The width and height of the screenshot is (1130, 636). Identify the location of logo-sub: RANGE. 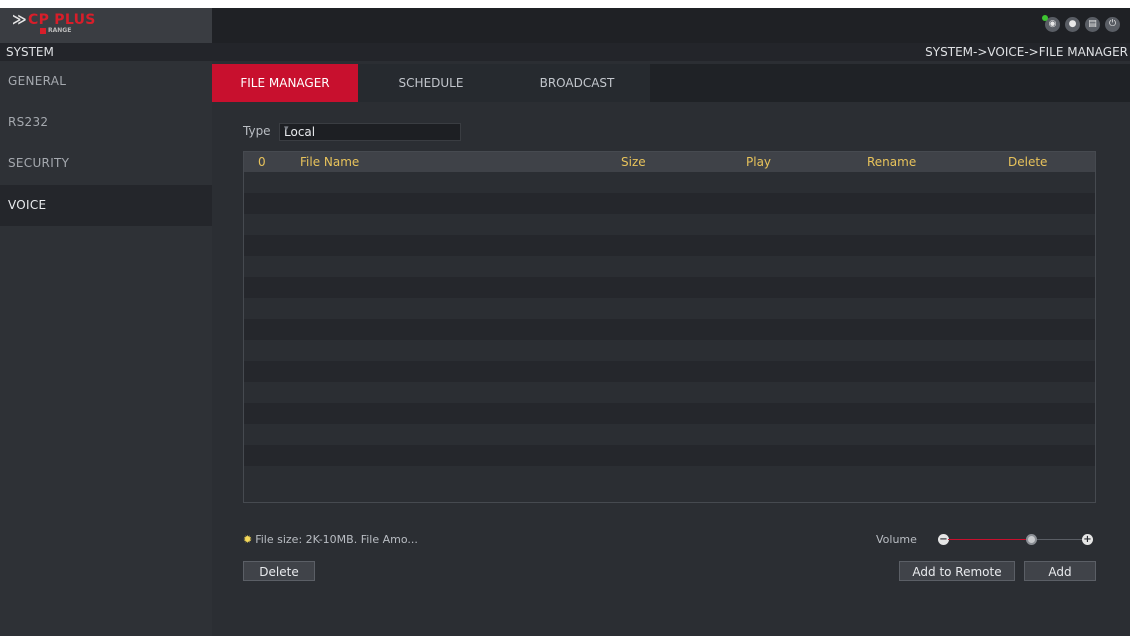
(55, 30).